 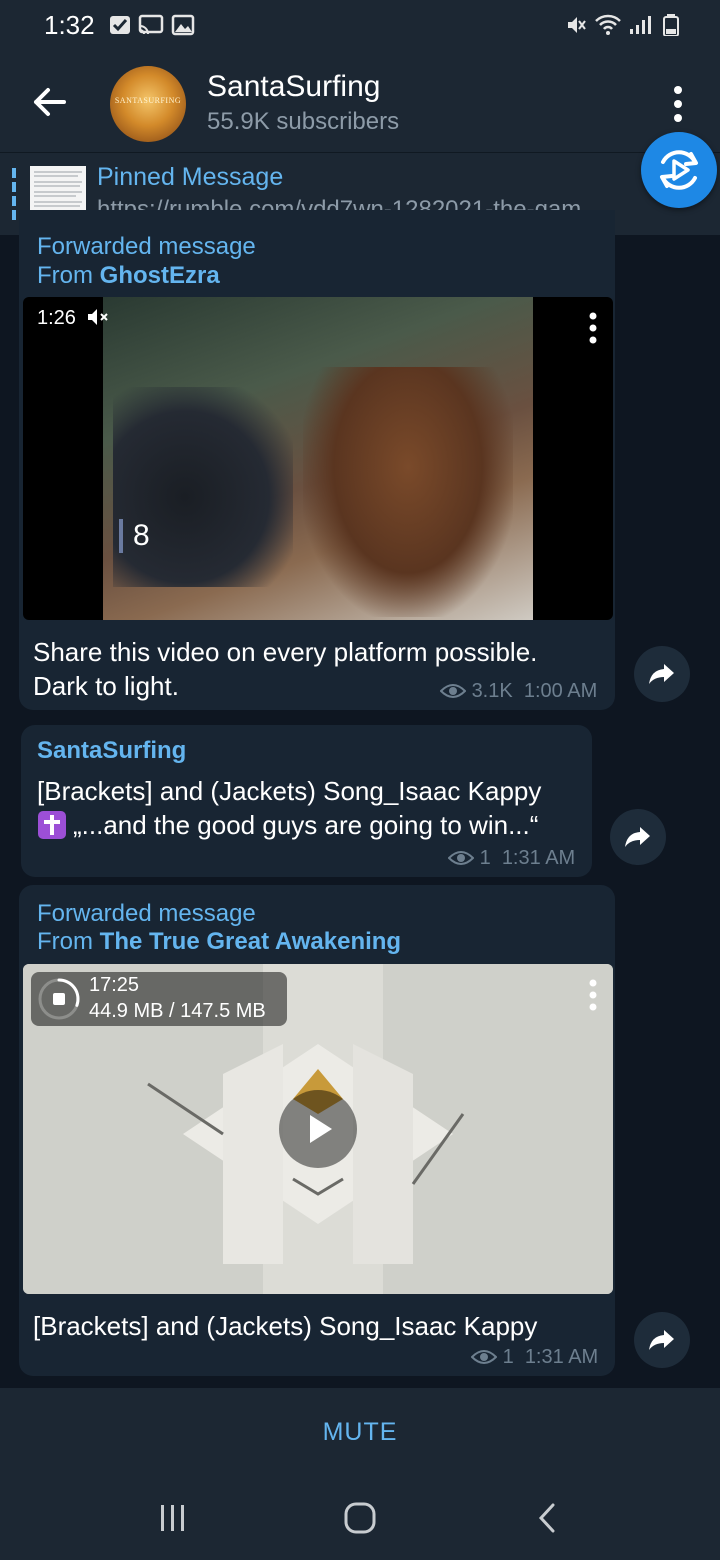 I want to click on wifi-status-icon, so click(x=608, y=24).